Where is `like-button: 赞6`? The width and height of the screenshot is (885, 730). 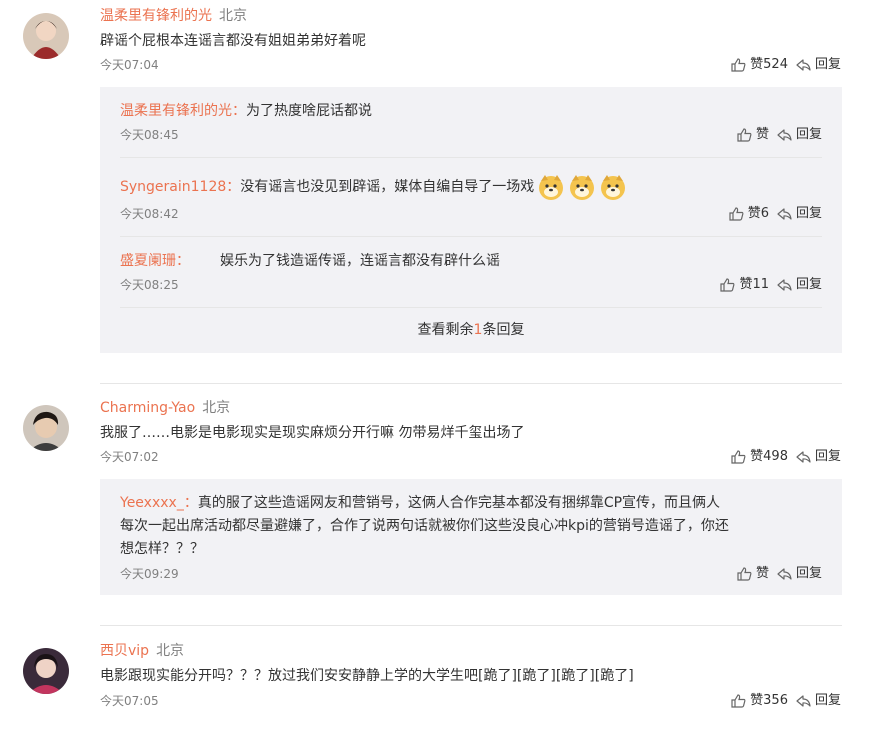
like-button: 赞6 is located at coordinates (749, 214).